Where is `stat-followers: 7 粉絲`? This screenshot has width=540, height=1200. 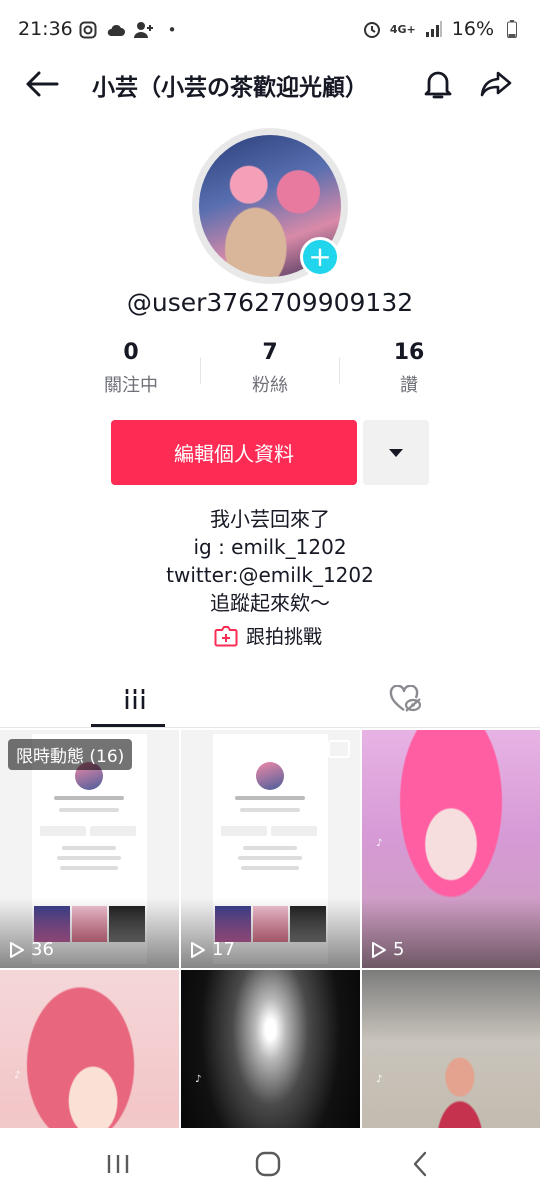
stat-followers: 7 粉絲 is located at coordinates (270, 368).